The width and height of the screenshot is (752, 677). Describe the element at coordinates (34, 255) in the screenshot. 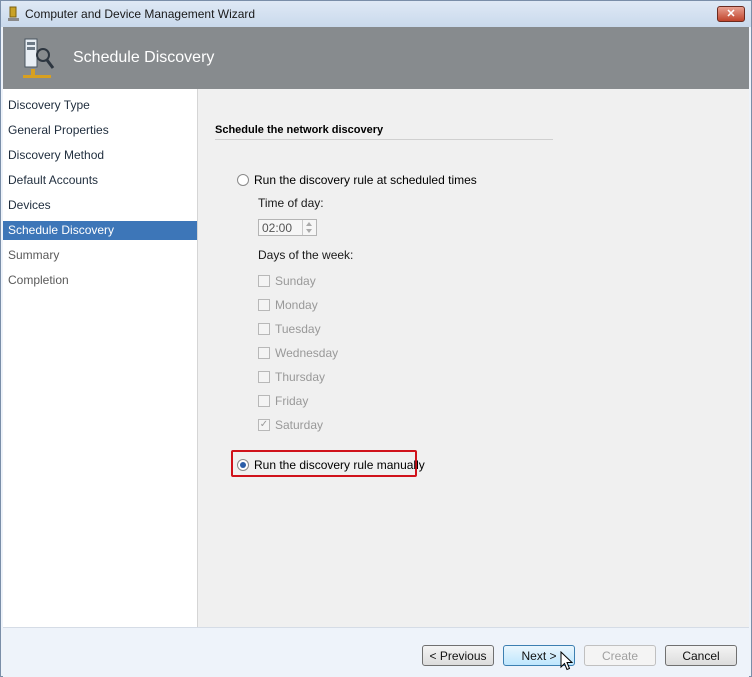

I see `nav-item-summary: Summary` at that location.